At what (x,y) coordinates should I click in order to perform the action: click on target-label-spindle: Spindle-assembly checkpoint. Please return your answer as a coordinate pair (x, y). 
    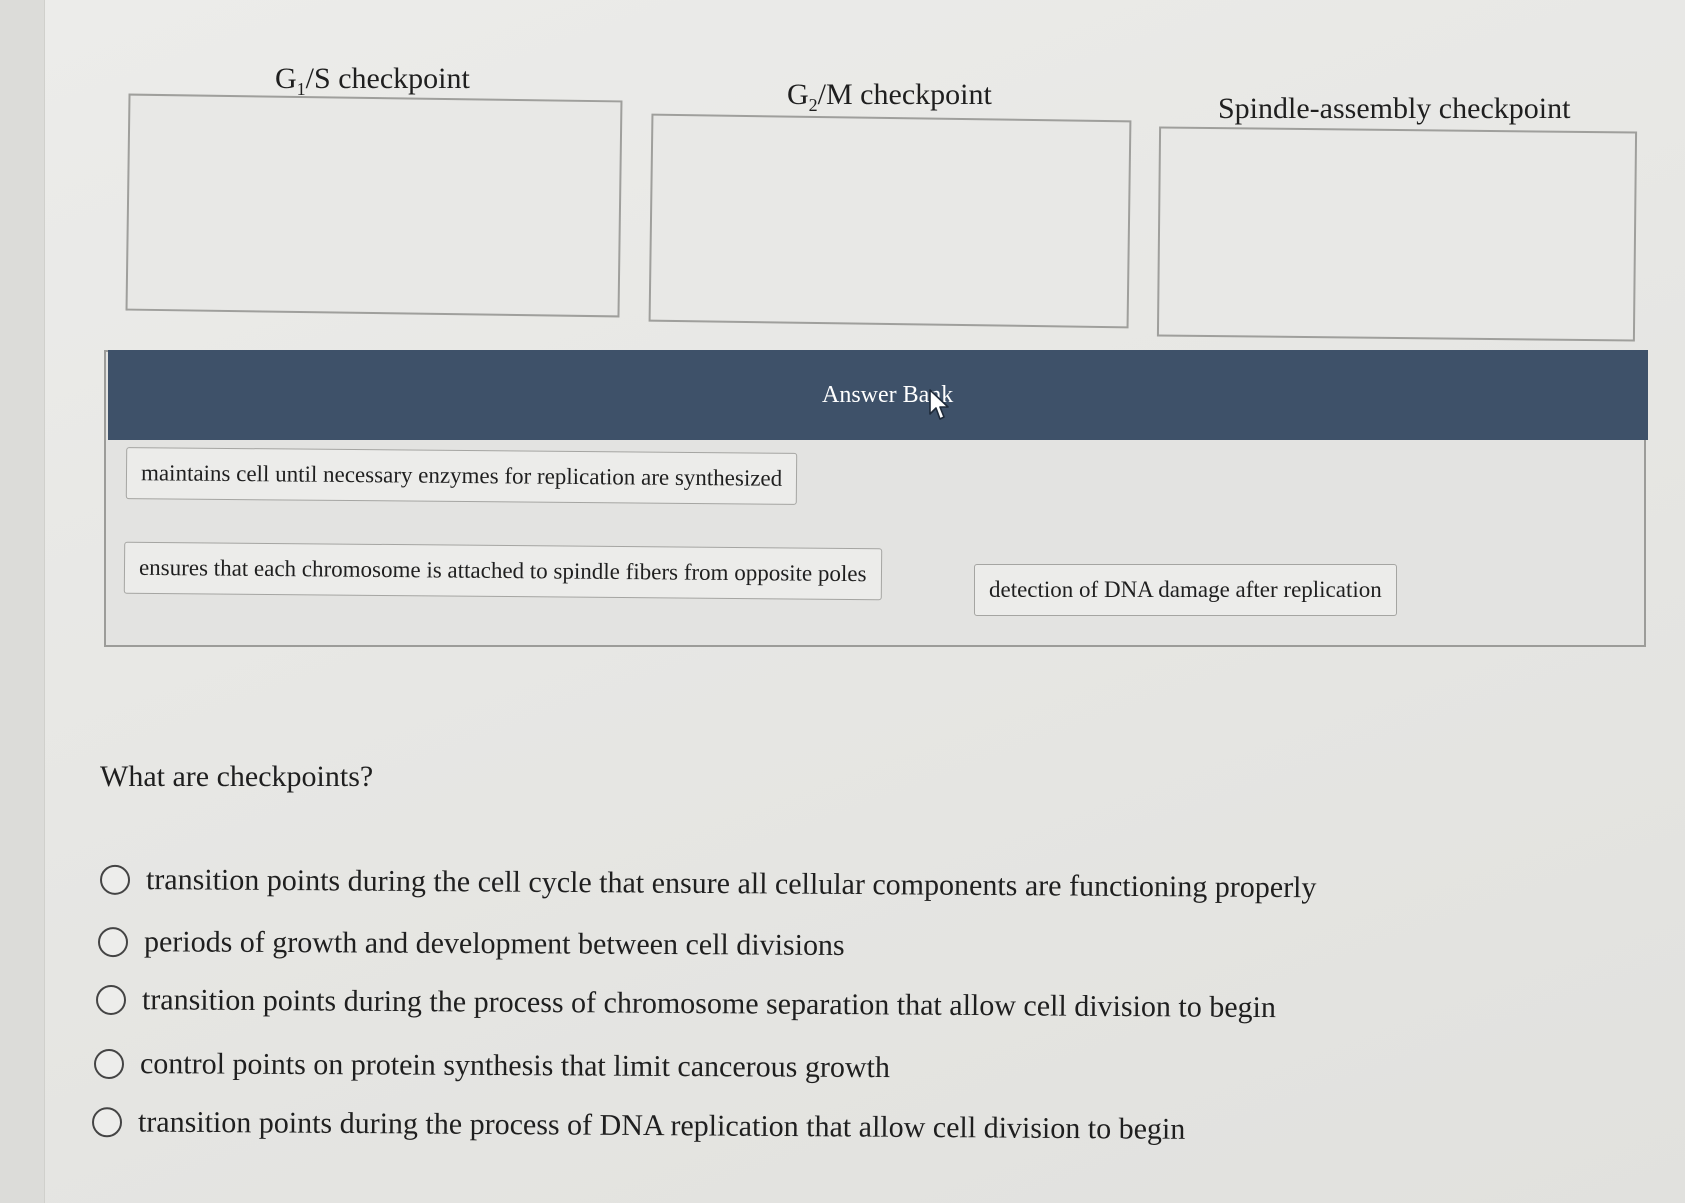
    Looking at the image, I should click on (1394, 109).